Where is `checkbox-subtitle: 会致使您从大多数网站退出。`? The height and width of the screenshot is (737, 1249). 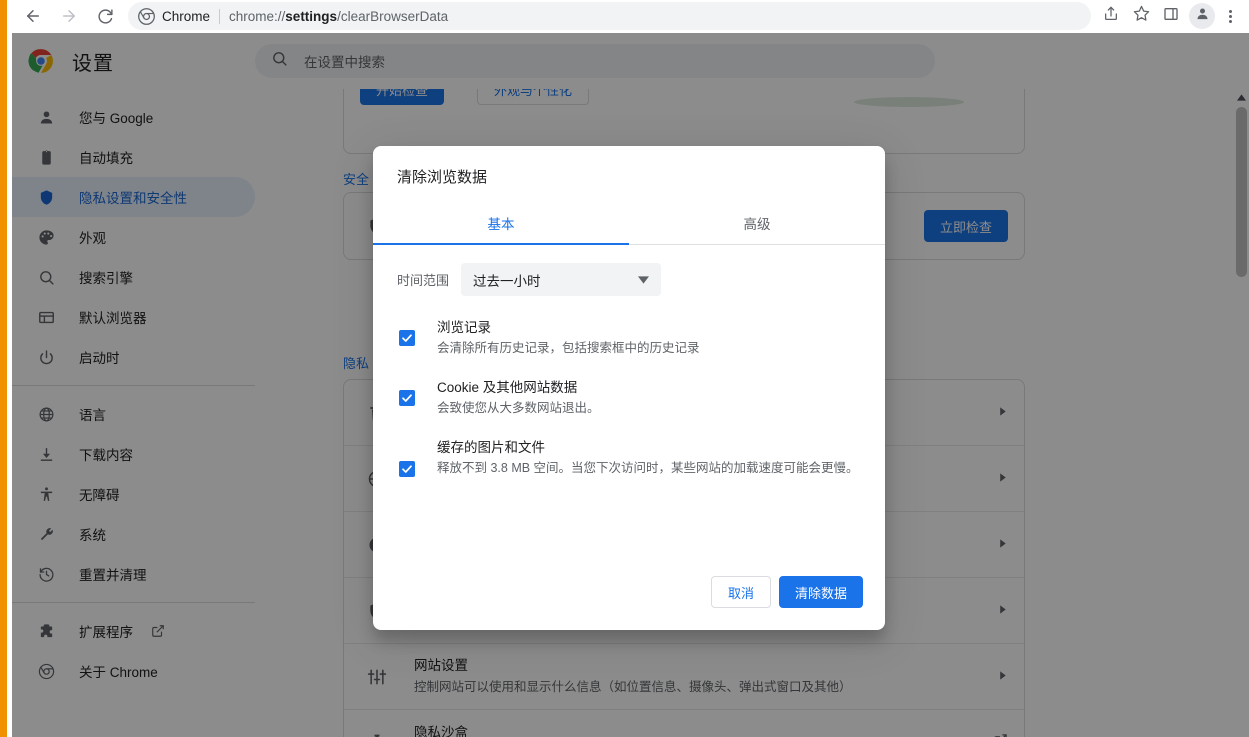
checkbox-subtitle: 会致使您从大多数网站退出。 is located at coordinates (518, 408).